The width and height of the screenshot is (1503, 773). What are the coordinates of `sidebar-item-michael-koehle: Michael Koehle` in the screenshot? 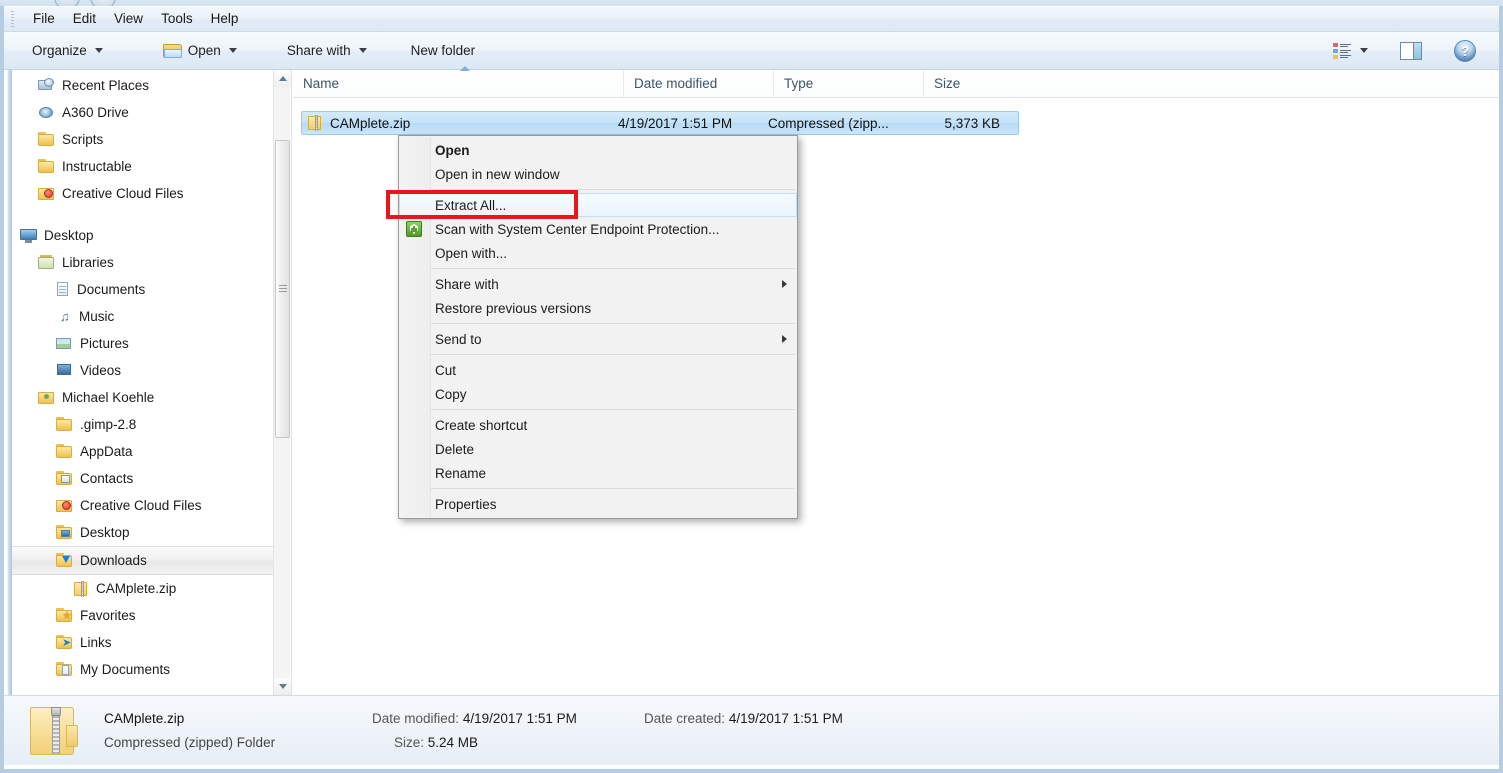 It's located at (143, 397).